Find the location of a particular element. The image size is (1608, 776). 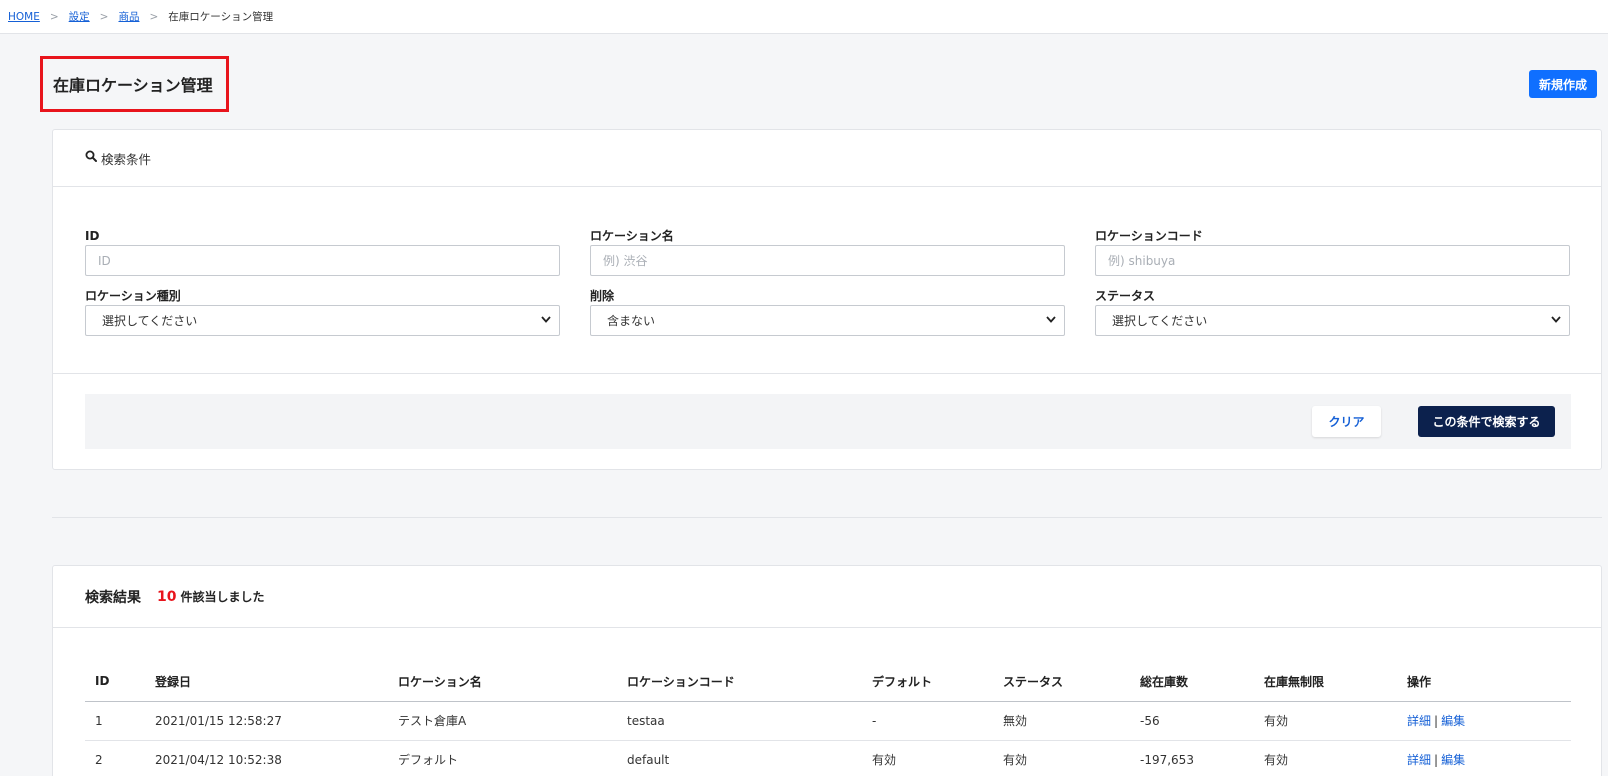

cell-location-name: テスト倉庫A is located at coordinates (502, 721).